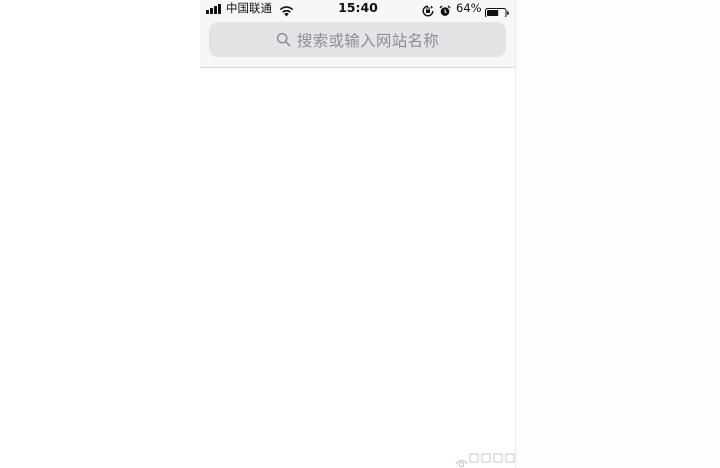  I want to click on watermark-logo, so click(486, 459).